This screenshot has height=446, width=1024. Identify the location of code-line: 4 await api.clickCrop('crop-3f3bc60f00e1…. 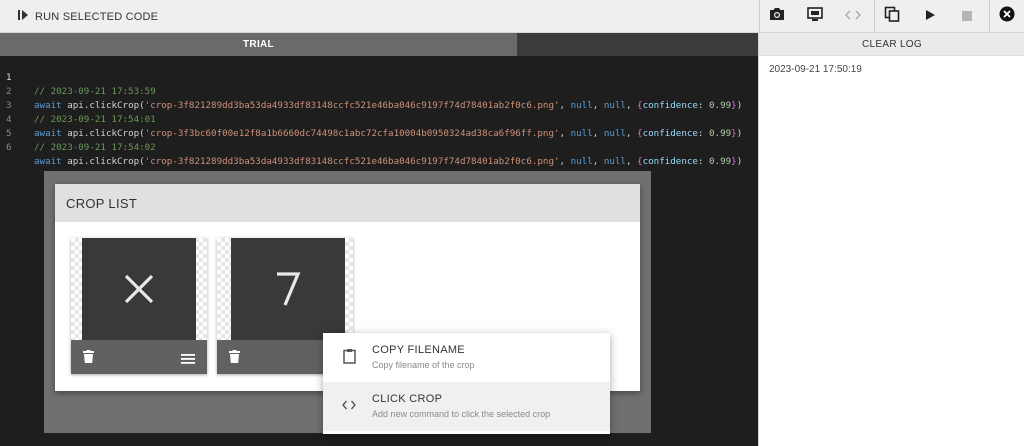
(379, 119).